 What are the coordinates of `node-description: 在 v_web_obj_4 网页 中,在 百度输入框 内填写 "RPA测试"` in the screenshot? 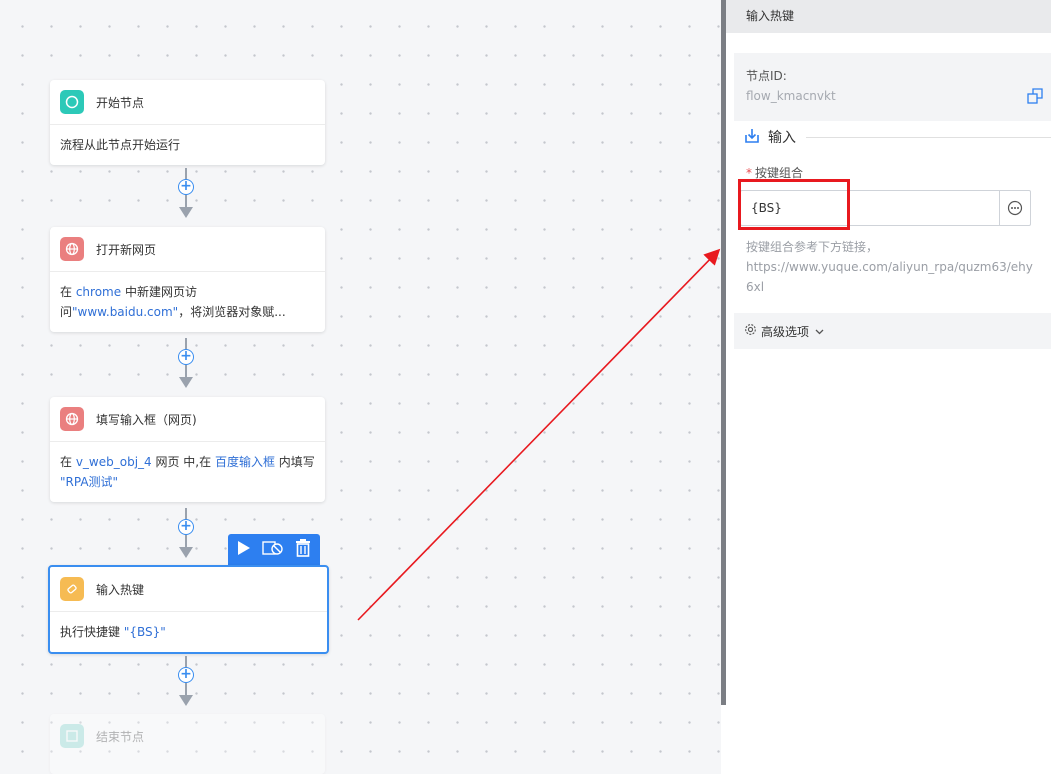 It's located at (187, 472).